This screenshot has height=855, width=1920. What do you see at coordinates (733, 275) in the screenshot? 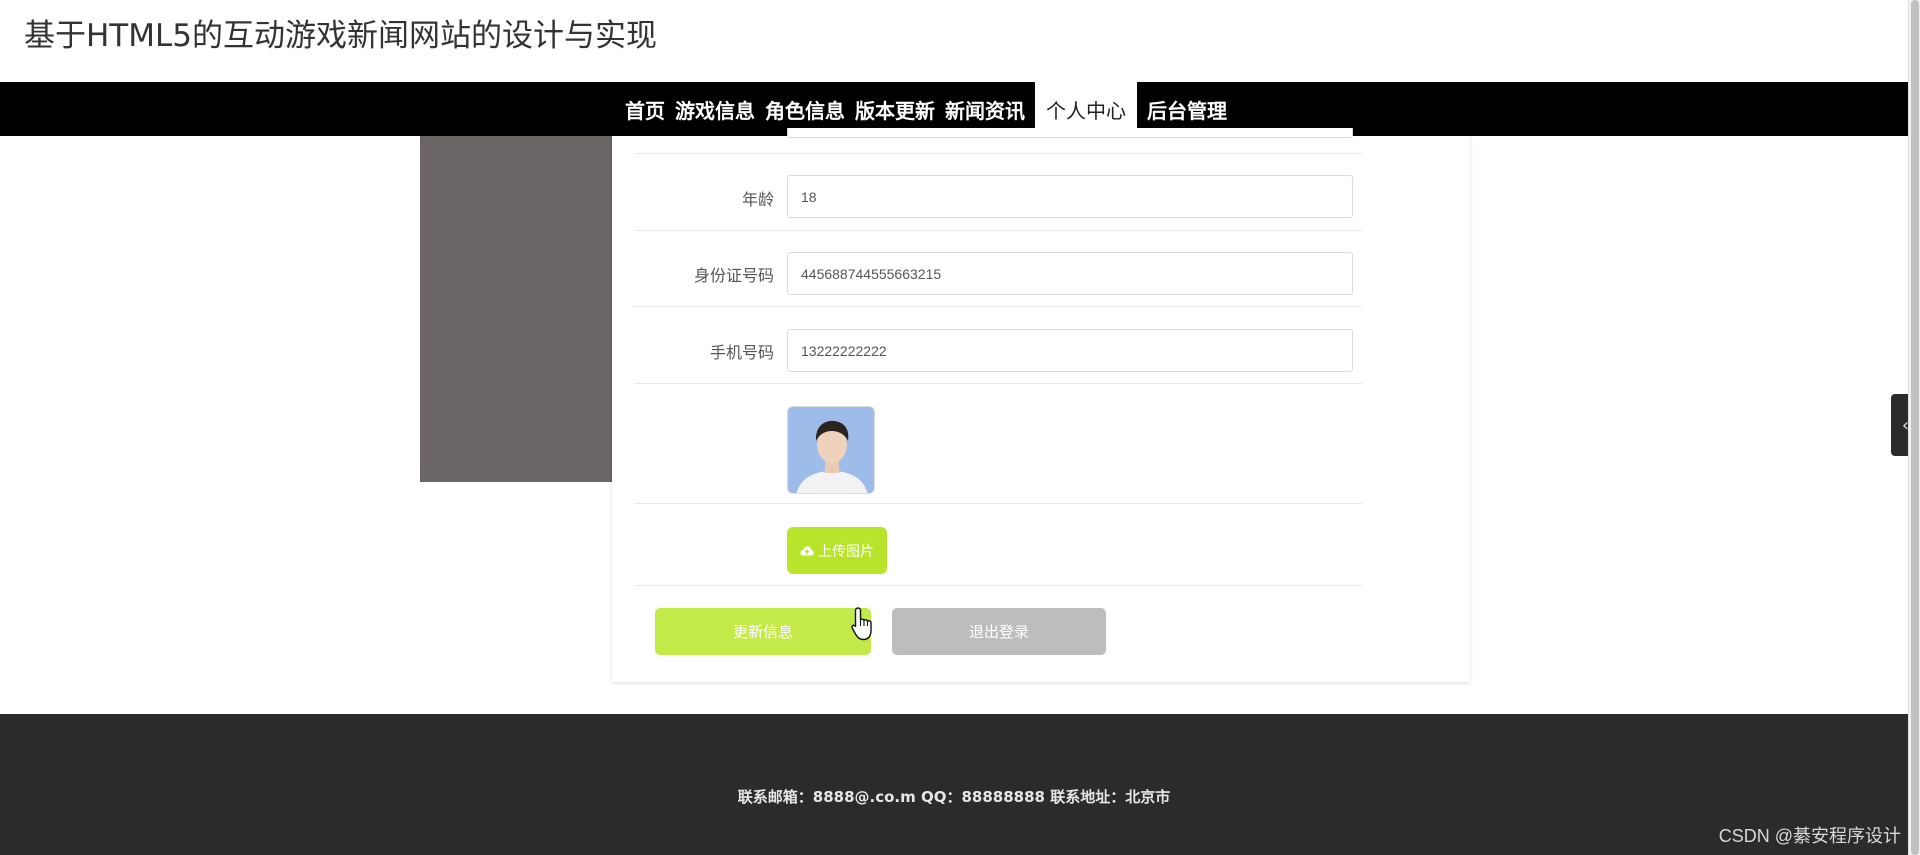
I see `id-number-label: 身份证号码` at bounding box center [733, 275].